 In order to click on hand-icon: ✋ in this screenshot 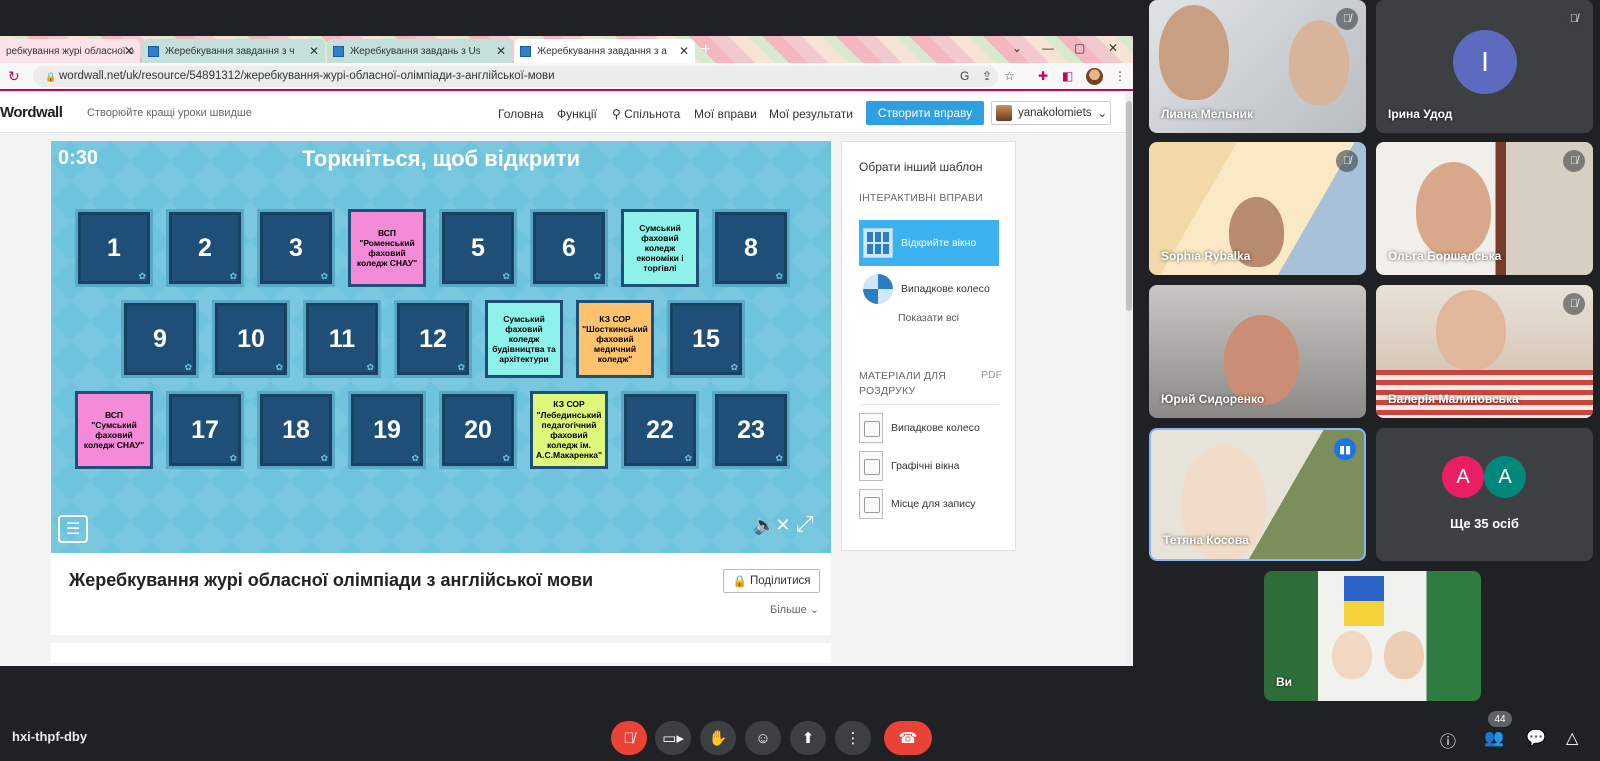, I will do `click(718, 738)`.